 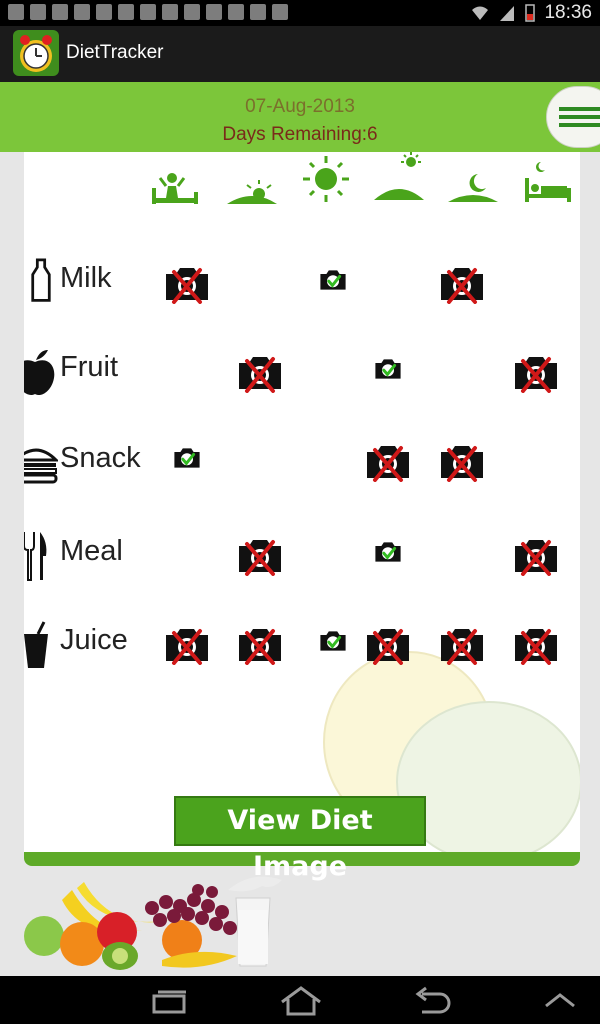 What do you see at coordinates (126, 12) in the screenshot?
I see `fruit-icon` at bounding box center [126, 12].